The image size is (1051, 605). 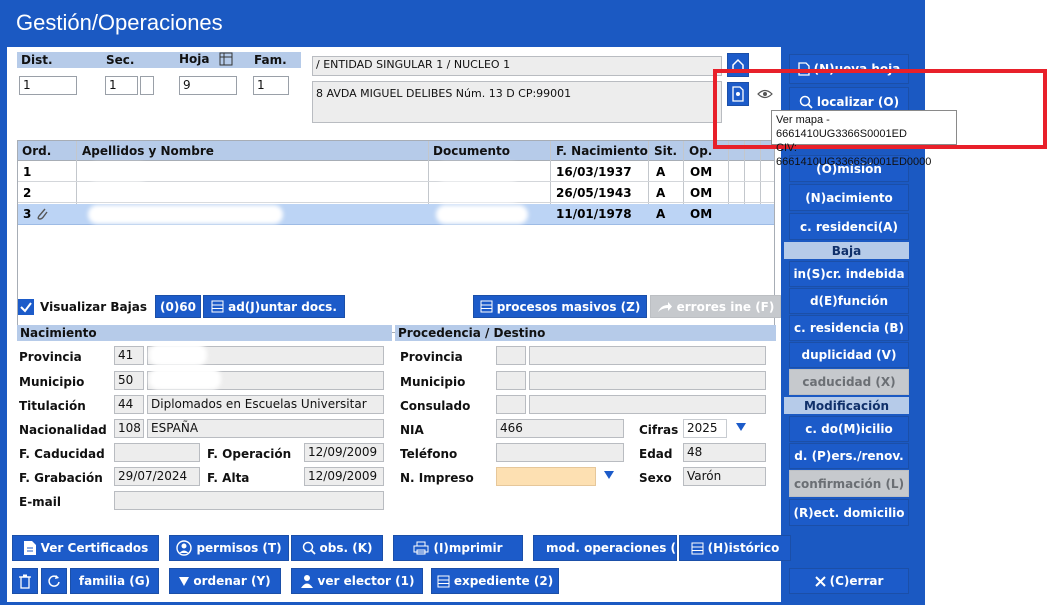 I want to click on fcaducidad-field, so click(x=157, y=452).